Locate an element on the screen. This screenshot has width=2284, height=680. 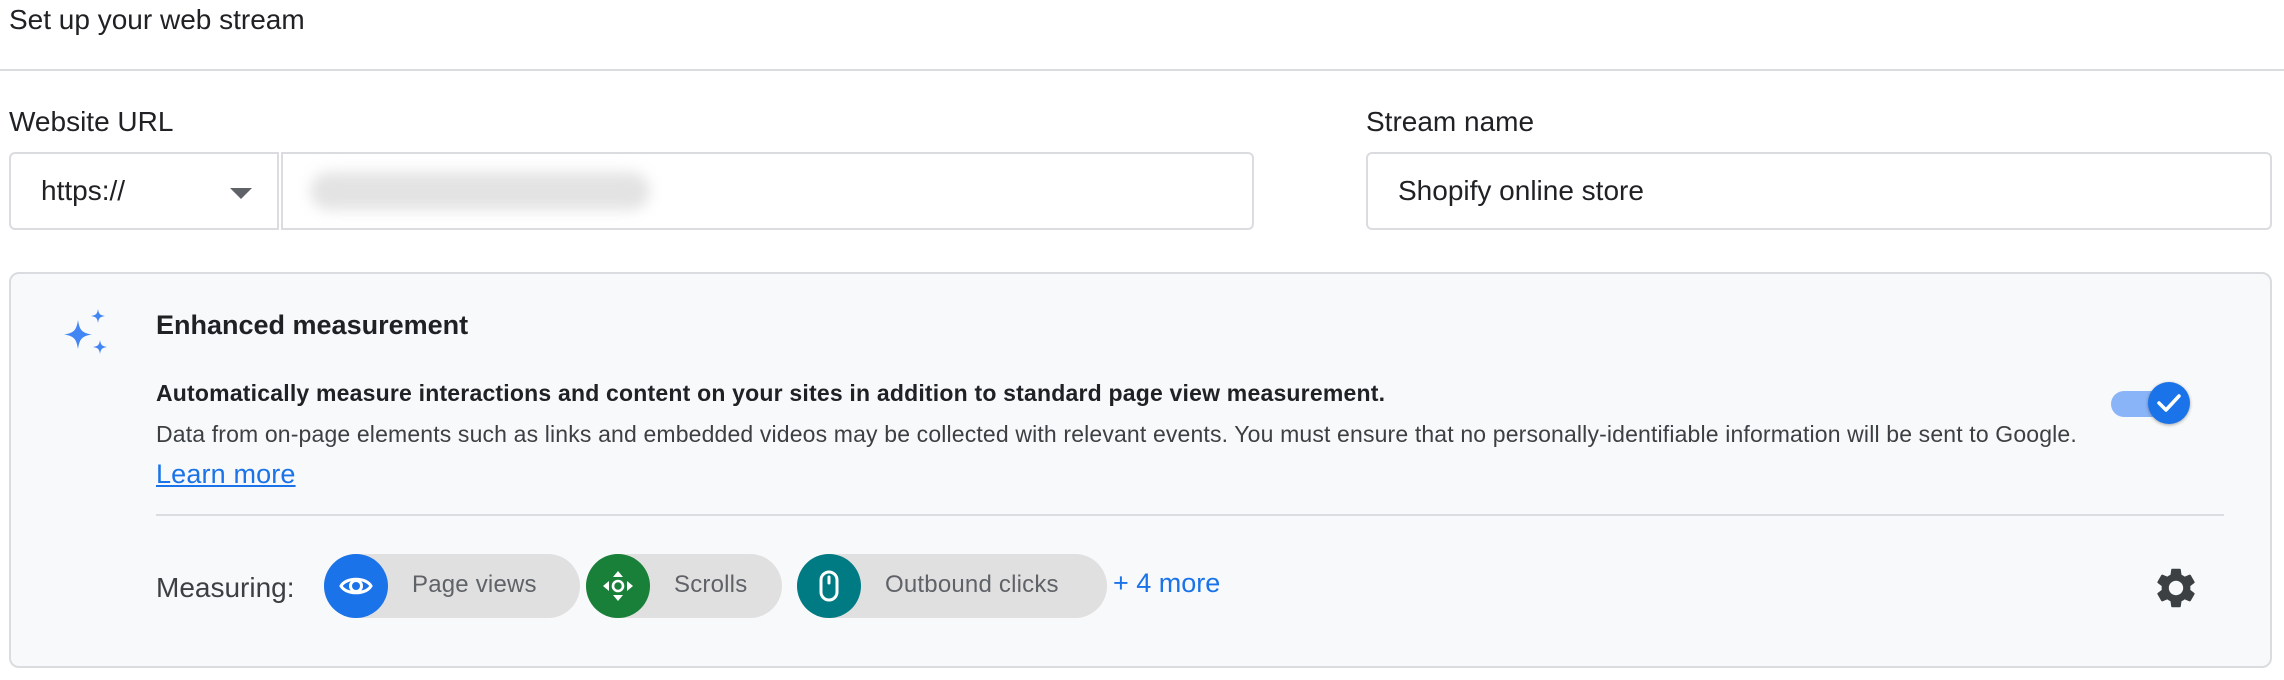
check-icon is located at coordinates (2169, 403).